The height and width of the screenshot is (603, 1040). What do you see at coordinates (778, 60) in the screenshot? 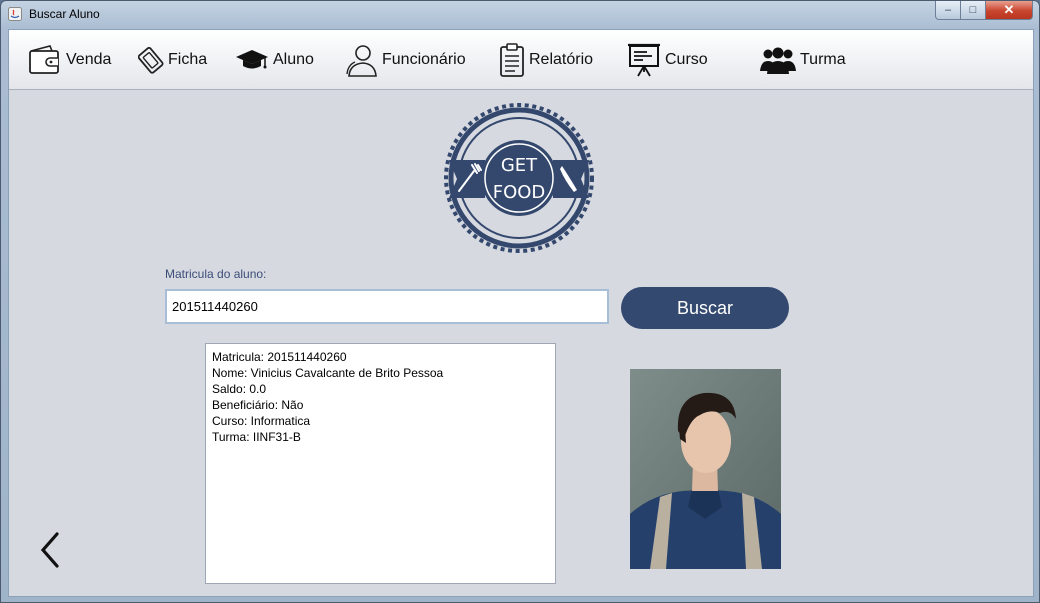
I see `people-group-icon` at bounding box center [778, 60].